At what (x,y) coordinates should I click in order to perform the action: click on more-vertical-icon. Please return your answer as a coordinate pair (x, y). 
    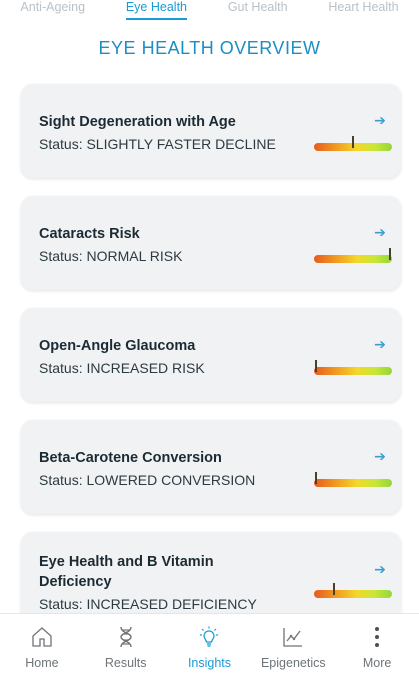
    Looking at the image, I should click on (377, 637).